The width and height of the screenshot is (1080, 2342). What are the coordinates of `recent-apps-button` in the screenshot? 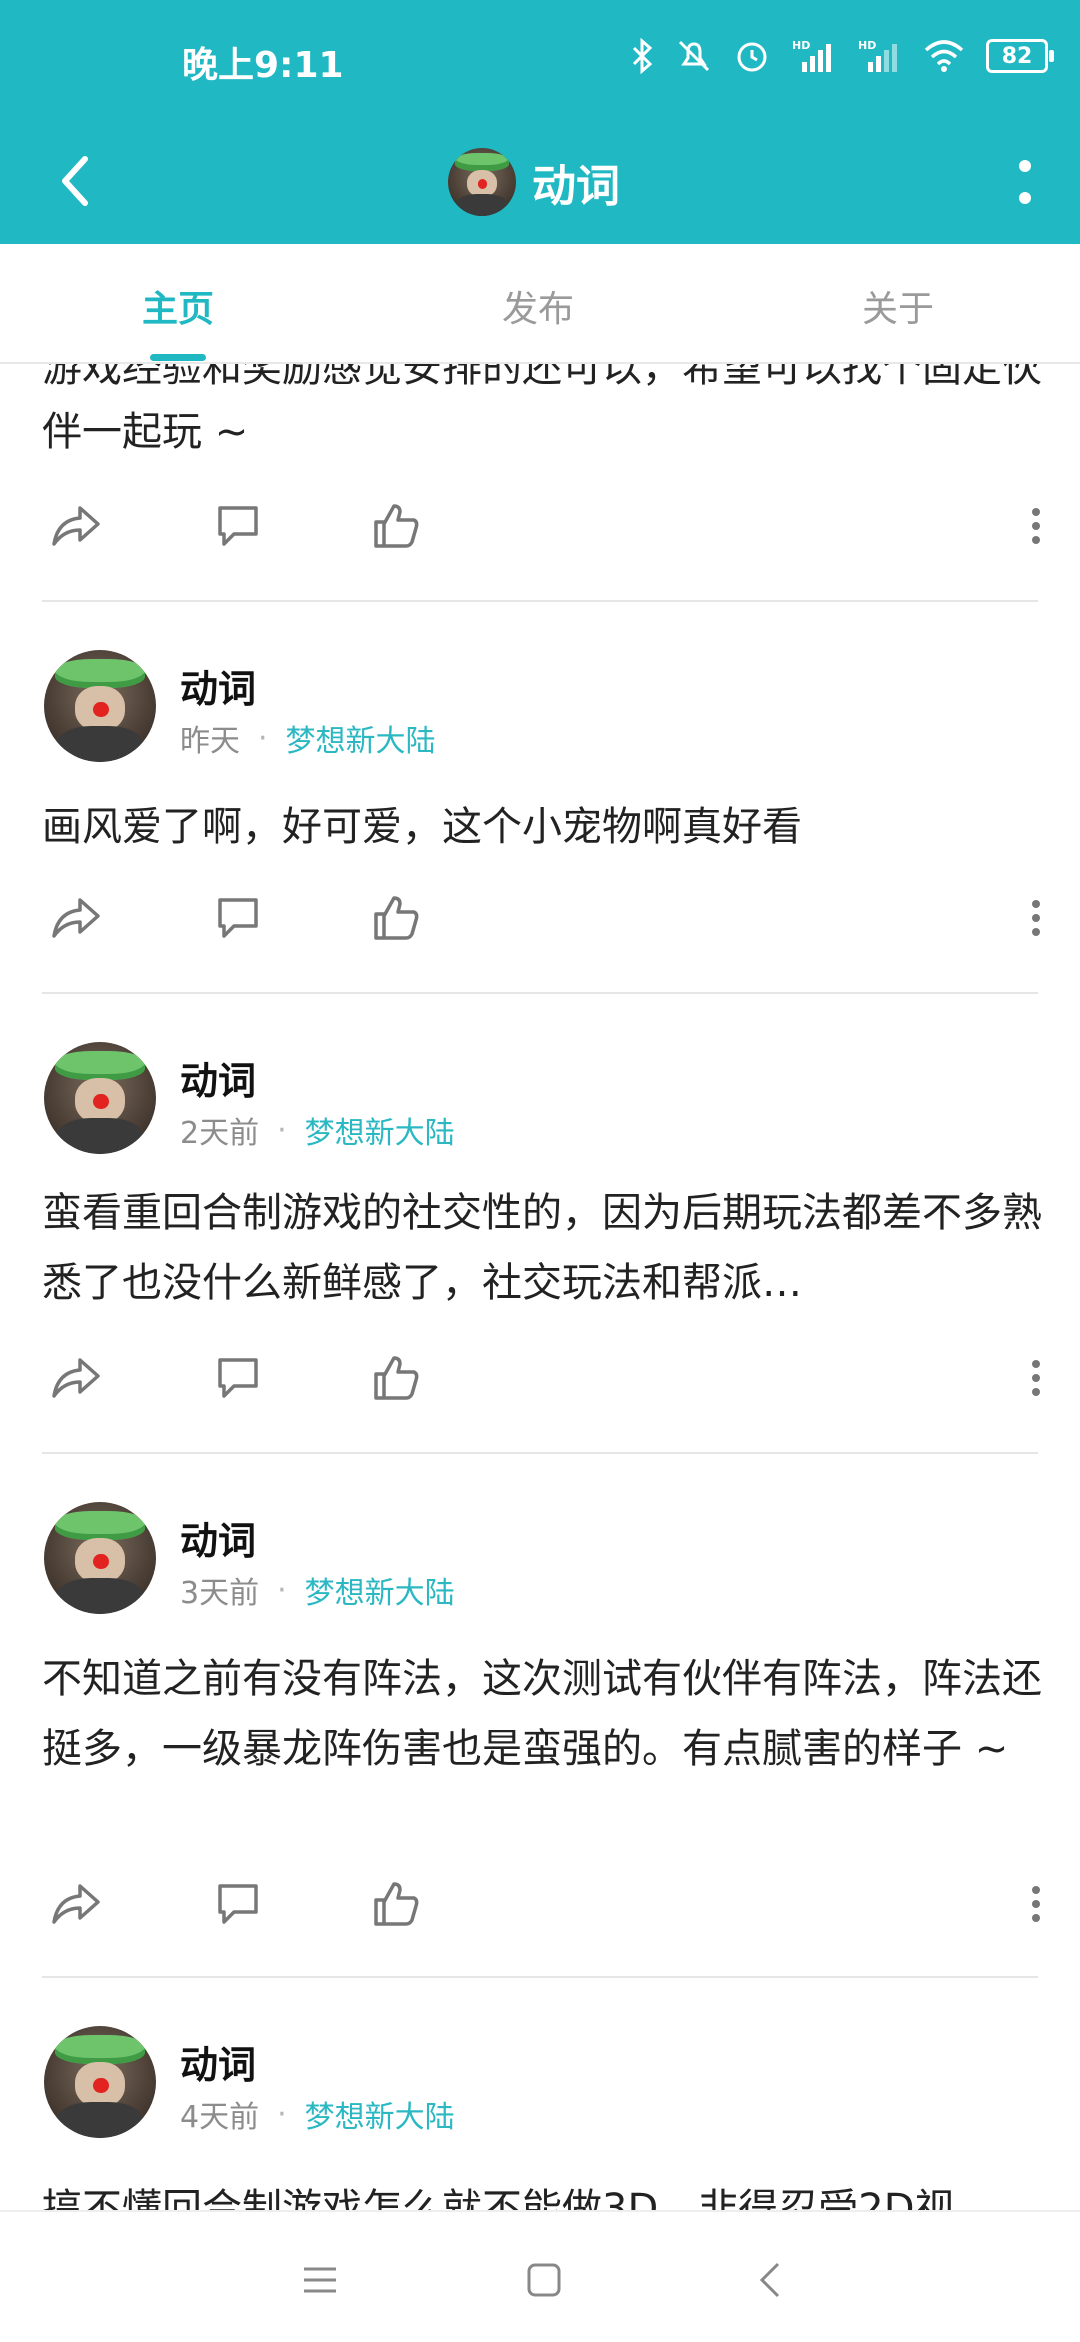 It's located at (320, 2280).